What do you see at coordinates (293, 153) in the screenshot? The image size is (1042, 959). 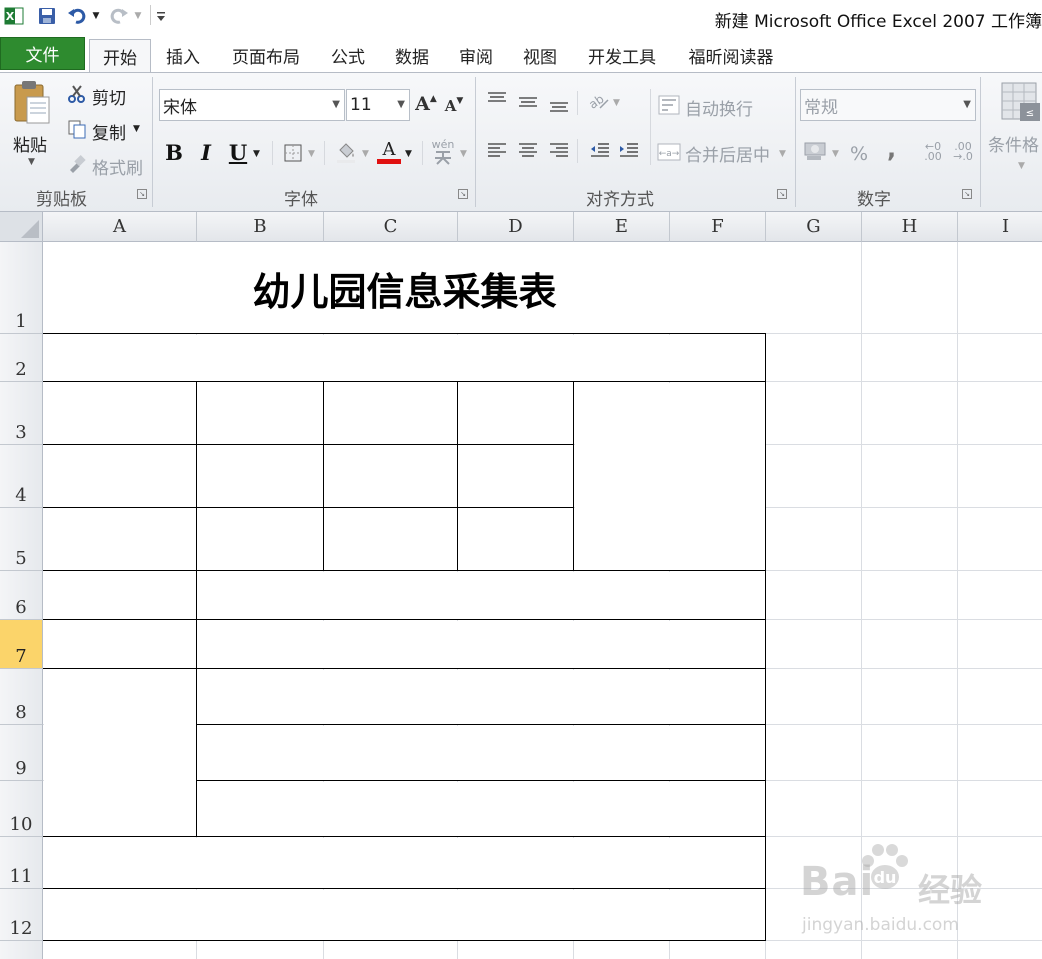 I see `border-icon` at bounding box center [293, 153].